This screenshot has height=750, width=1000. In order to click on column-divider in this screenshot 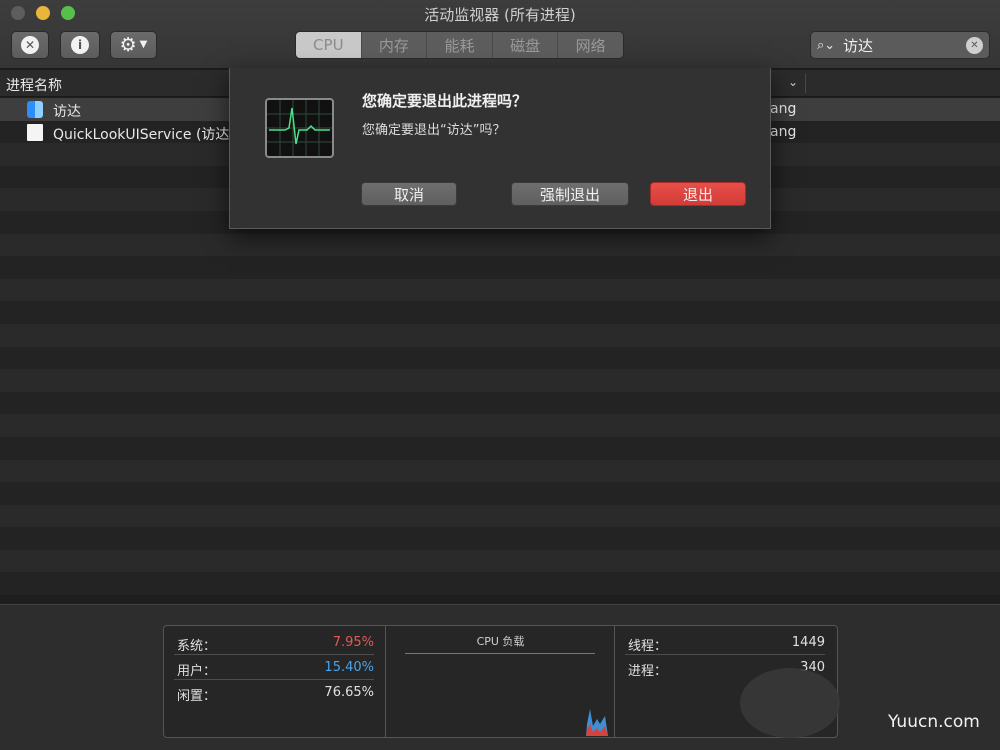, I will do `click(805, 83)`.